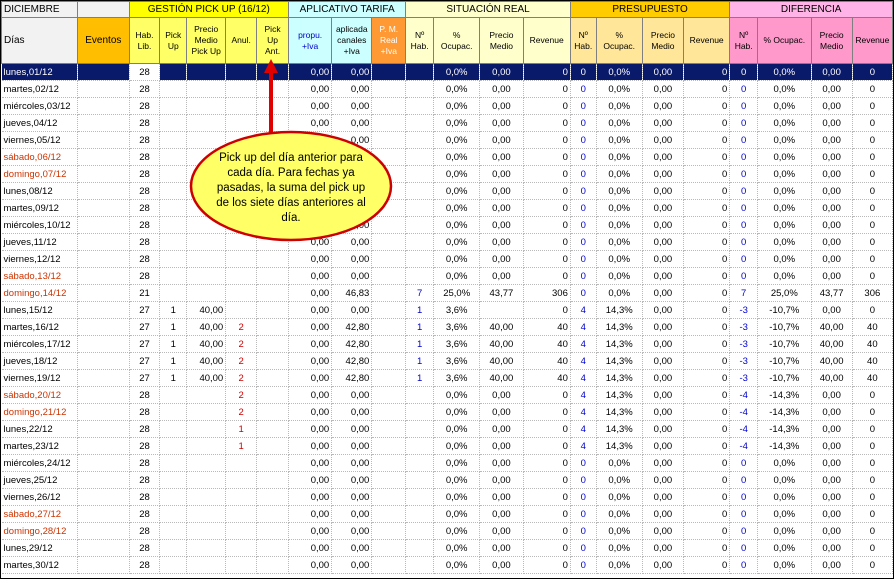  What do you see at coordinates (663, 40) in the screenshot?
I see `col-pre-pm: Precio Medio` at bounding box center [663, 40].